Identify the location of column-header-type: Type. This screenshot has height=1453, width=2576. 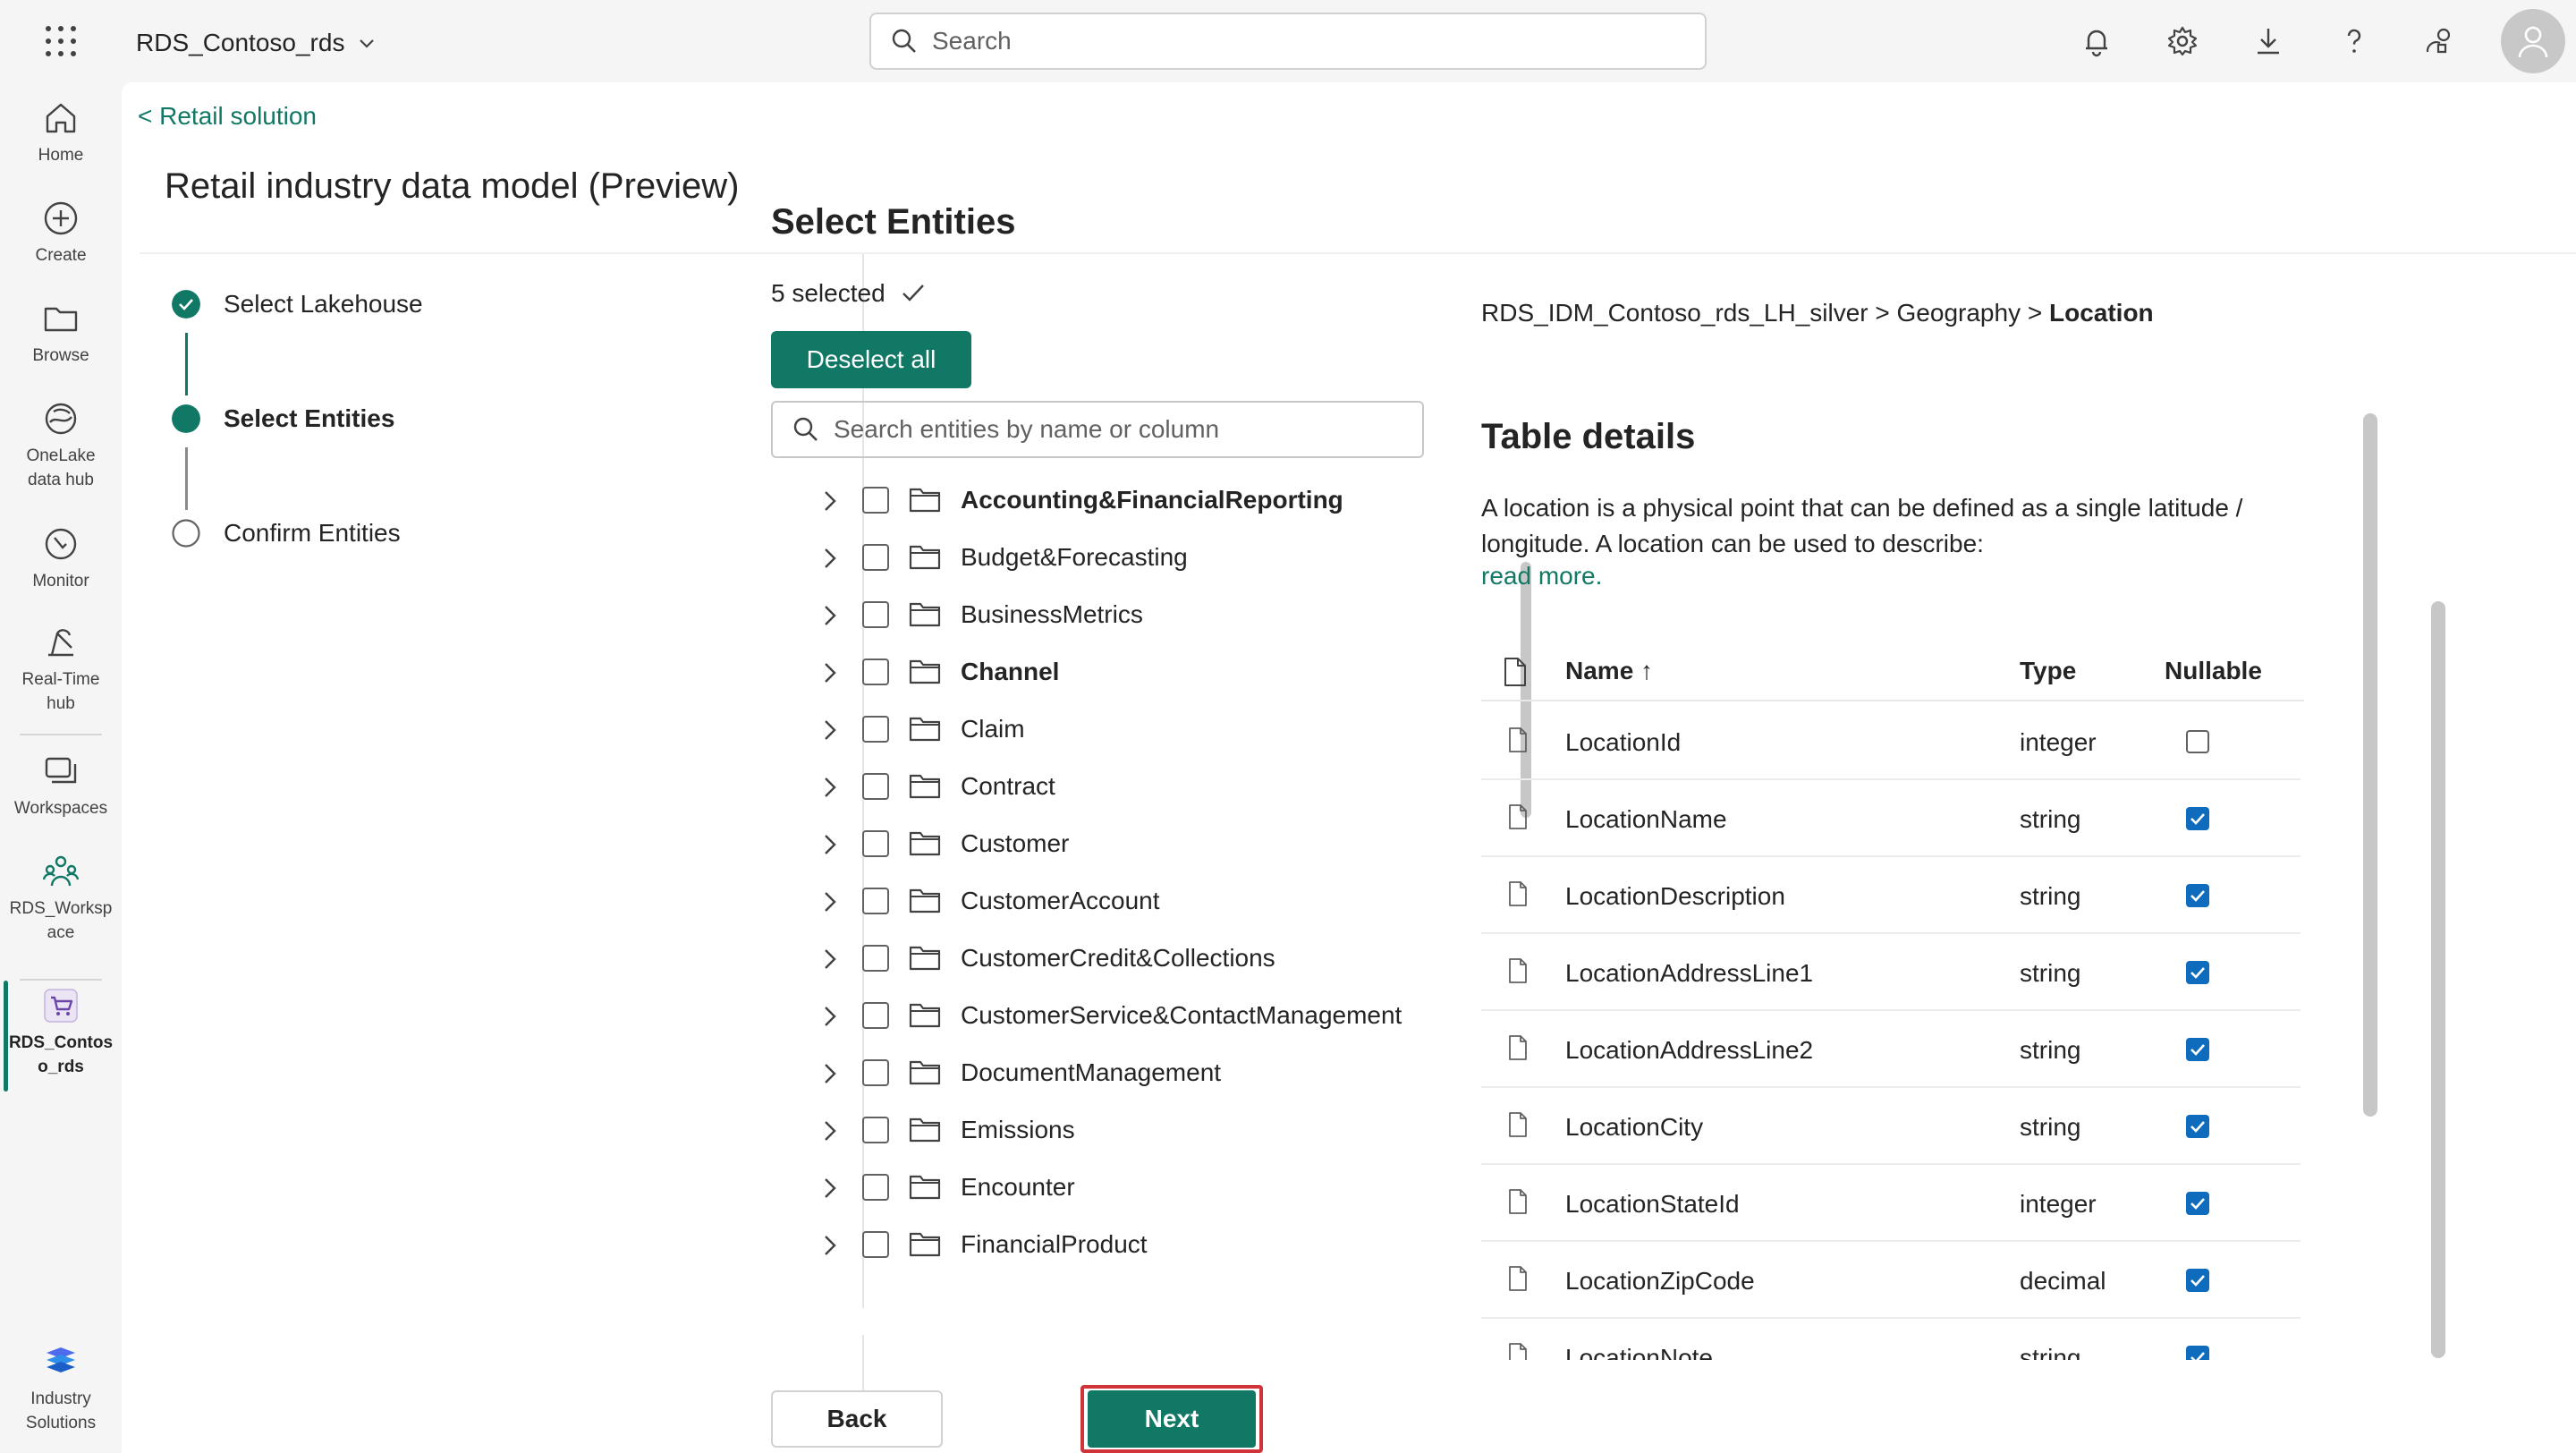
(2048, 671).